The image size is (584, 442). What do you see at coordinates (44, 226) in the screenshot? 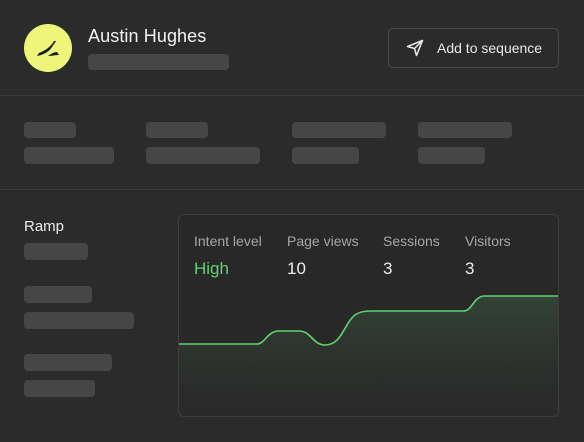
I see `company-name: Ramp` at bounding box center [44, 226].